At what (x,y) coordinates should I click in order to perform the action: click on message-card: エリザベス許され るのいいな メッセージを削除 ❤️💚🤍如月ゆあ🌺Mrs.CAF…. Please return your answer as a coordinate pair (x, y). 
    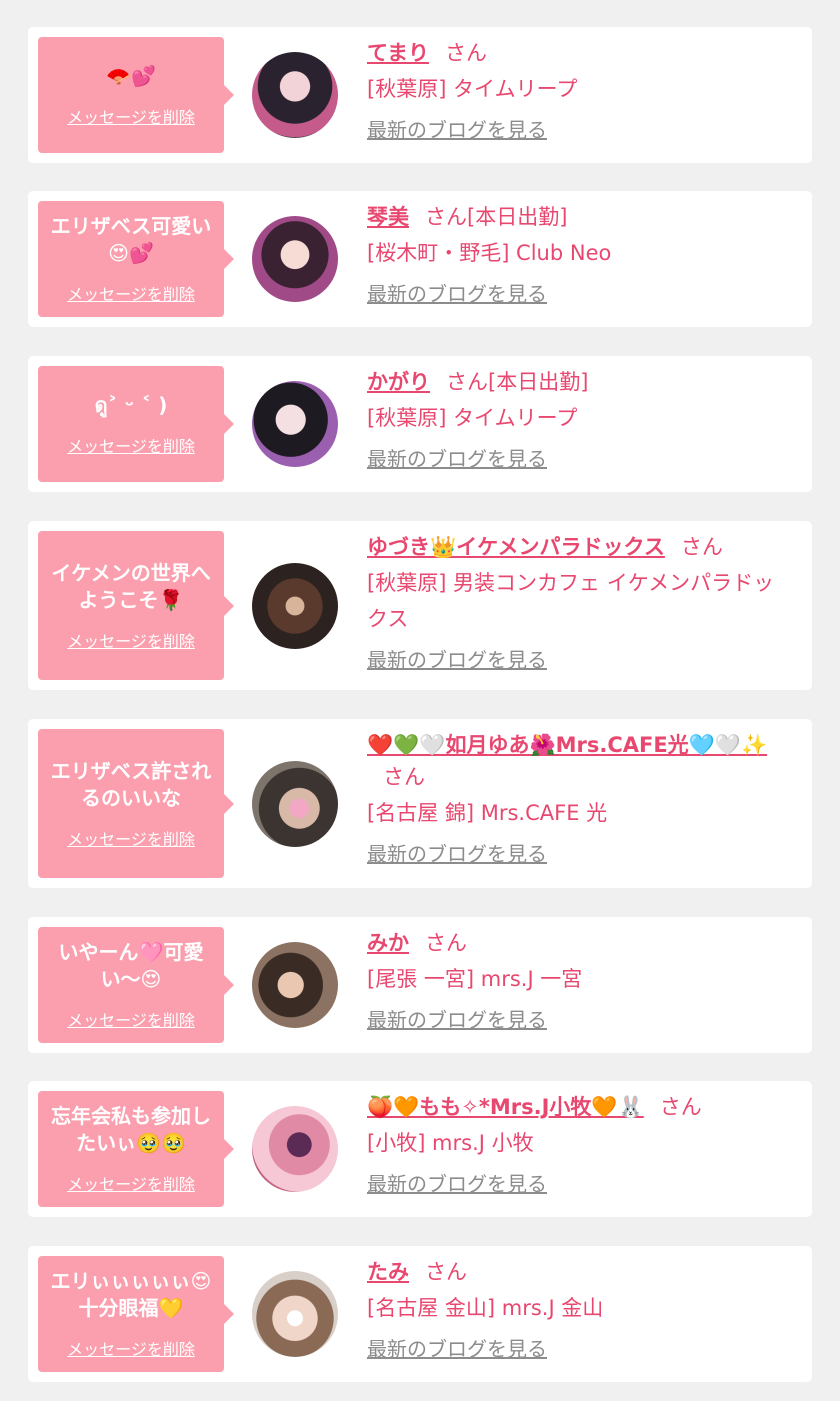
    Looking at the image, I should click on (420, 803).